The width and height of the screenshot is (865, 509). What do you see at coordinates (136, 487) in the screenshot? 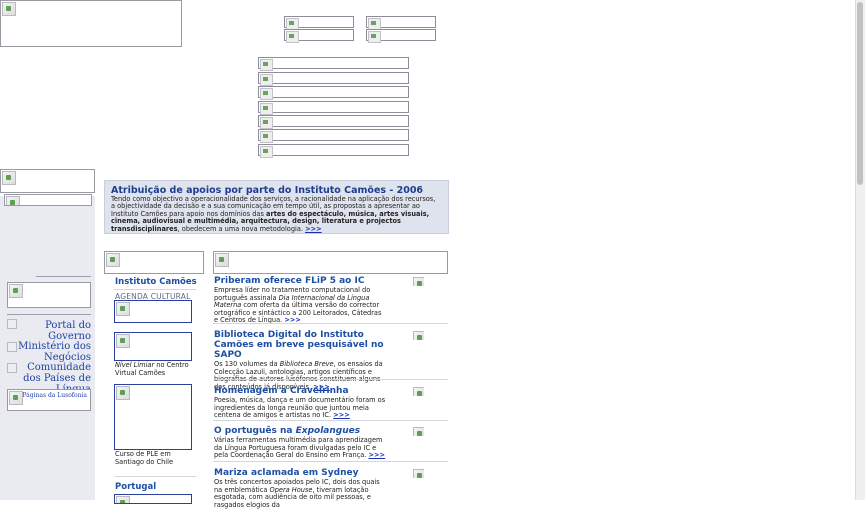
I see `portugal-heading: Portugal` at bounding box center [136, 487].